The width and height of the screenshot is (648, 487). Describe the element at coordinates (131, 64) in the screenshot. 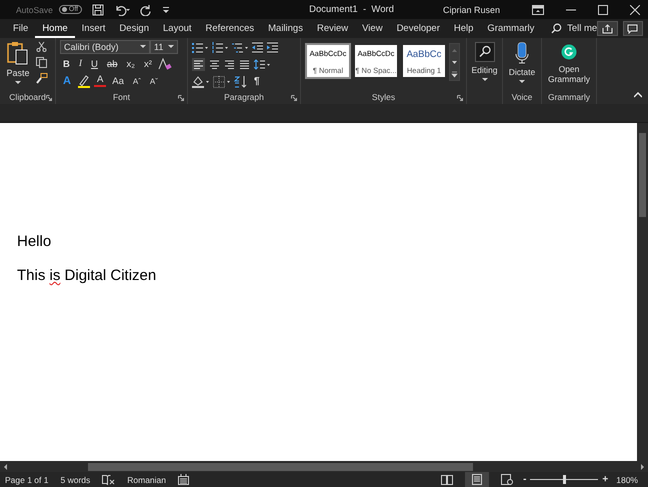

I see `format-button: x₂` at that location.